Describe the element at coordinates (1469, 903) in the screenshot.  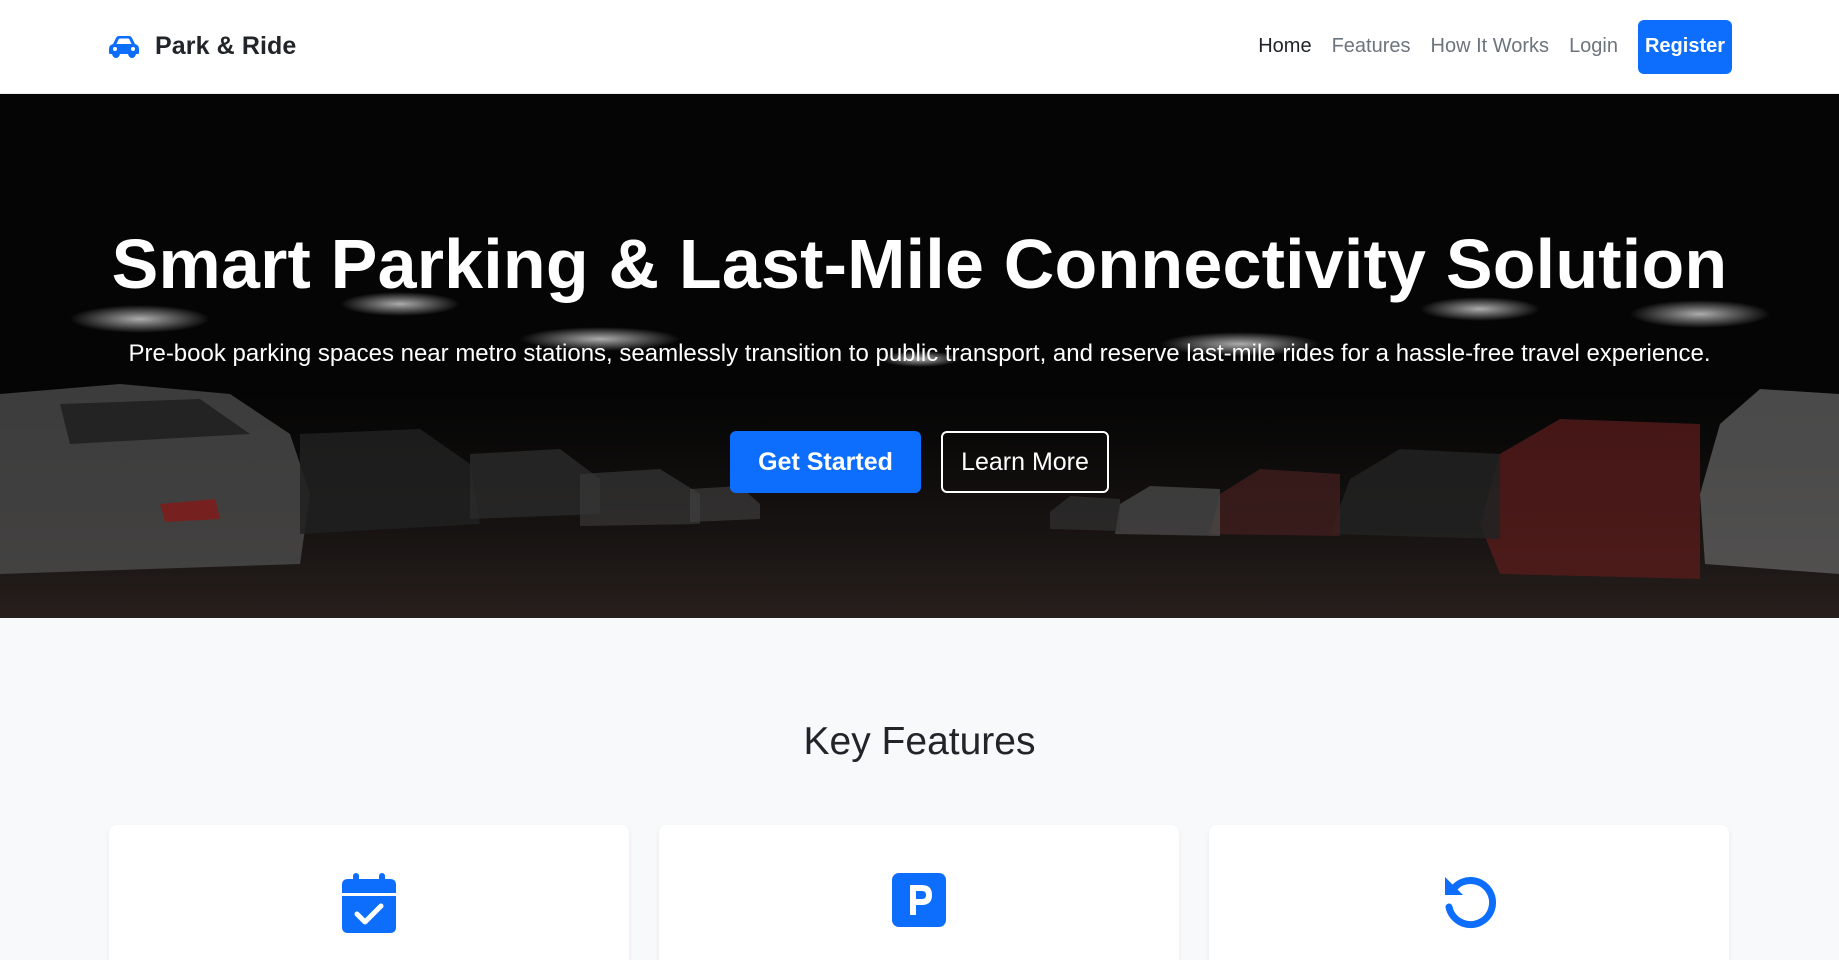
I see `rotate-left-icon` at that location.